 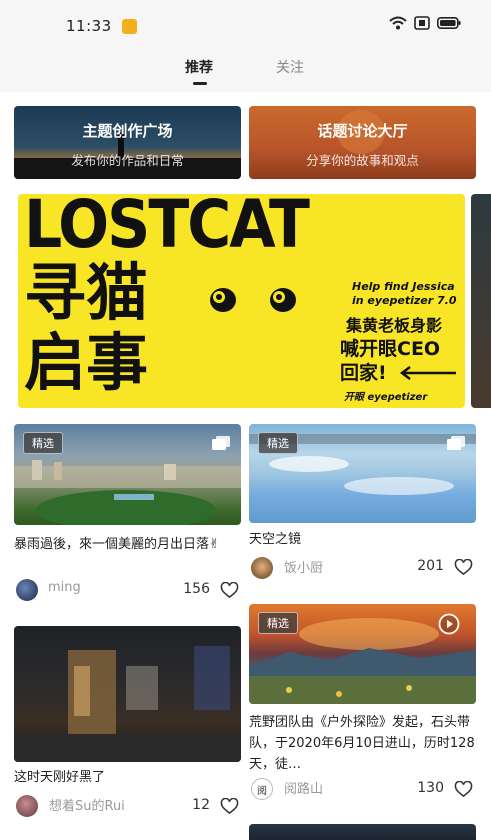 What do you see at coordinates (290, 67) in the screenshot?
I see `tab-follow: 关注` at bounding box center [290, 67].